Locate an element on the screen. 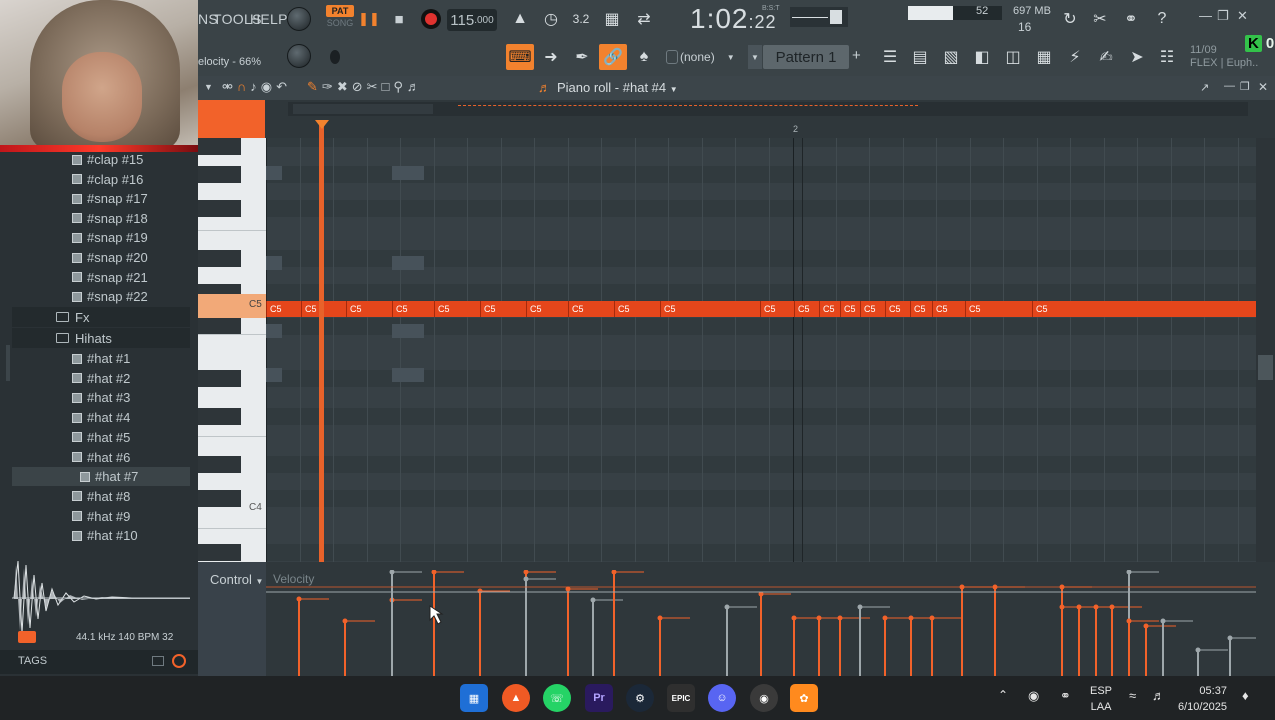 The image size is (1275, 720). wait-input-icon: ◷ is located at coordinates (551, 19).